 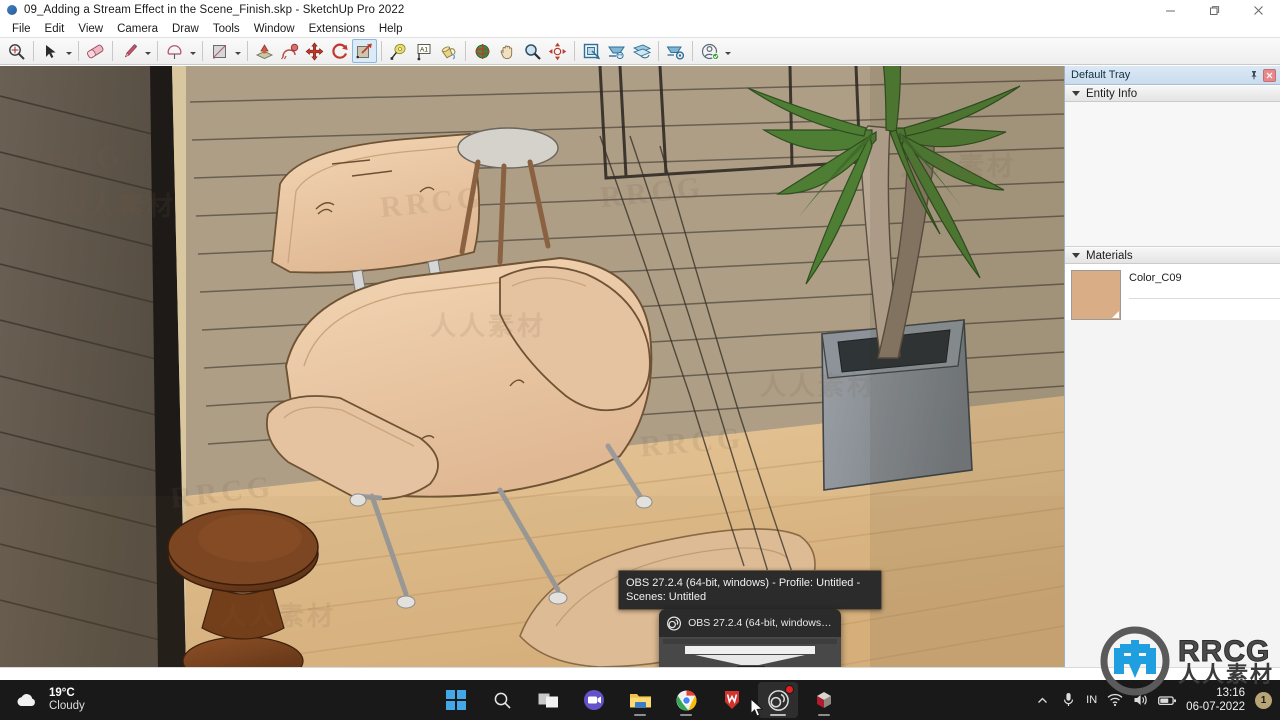 What do you see at coordinates (1172, 255) in the screenshot?
I see `panel-header-materials: Materials` at bounding box center [1172, 255].